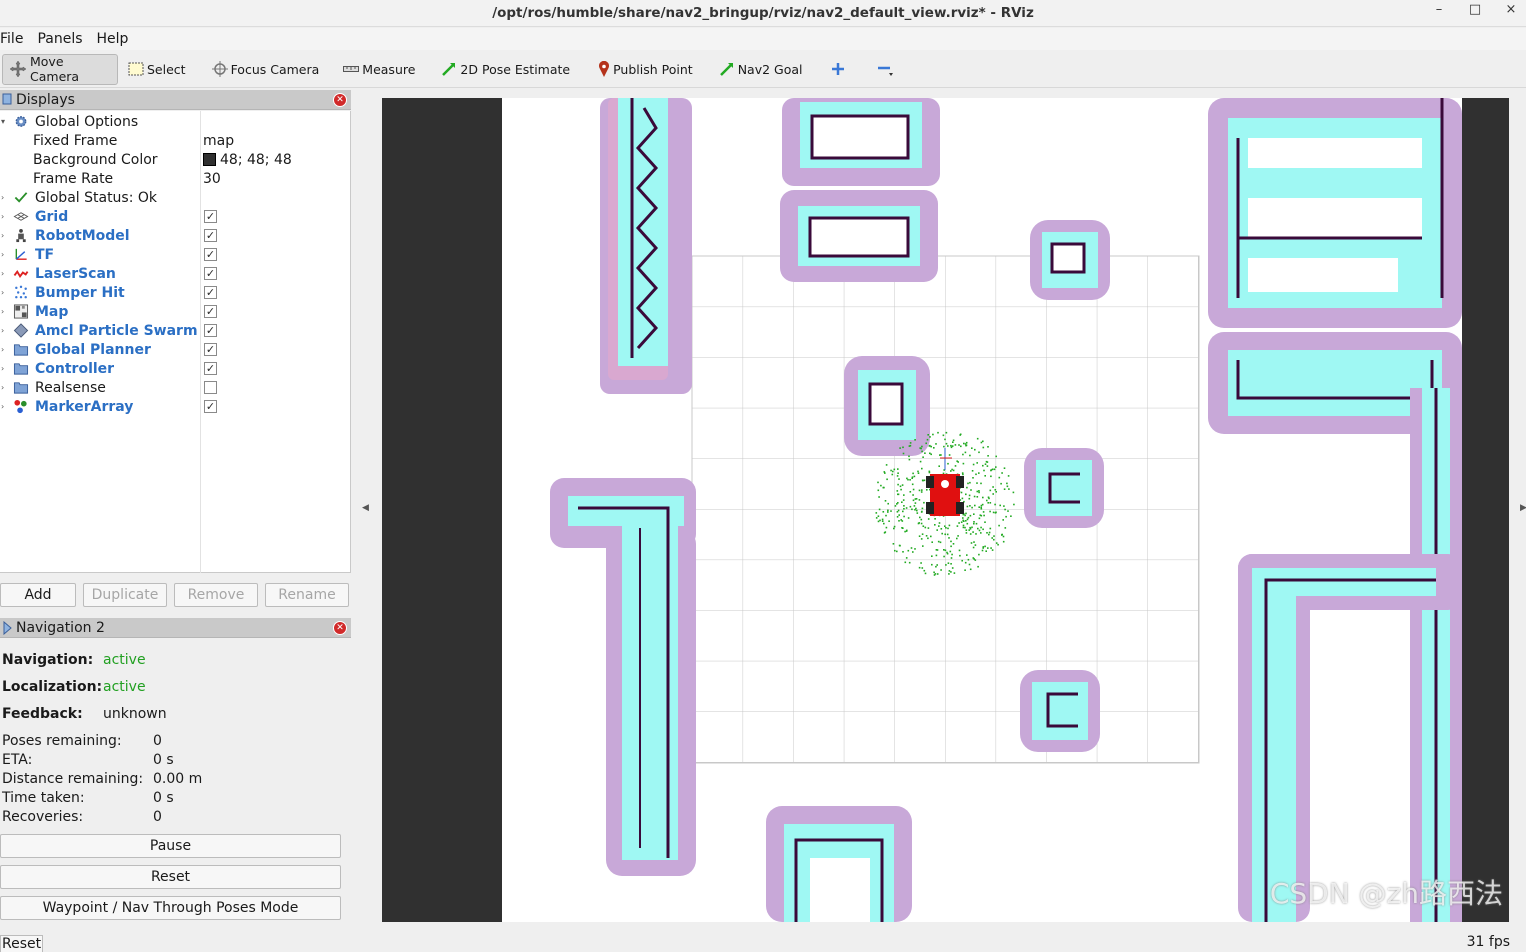 This screenshot has height=952, width=1526. Describe the element at coordinates (87, 121) in the screenshot. I see `global-options-label: Global Options` at that location.